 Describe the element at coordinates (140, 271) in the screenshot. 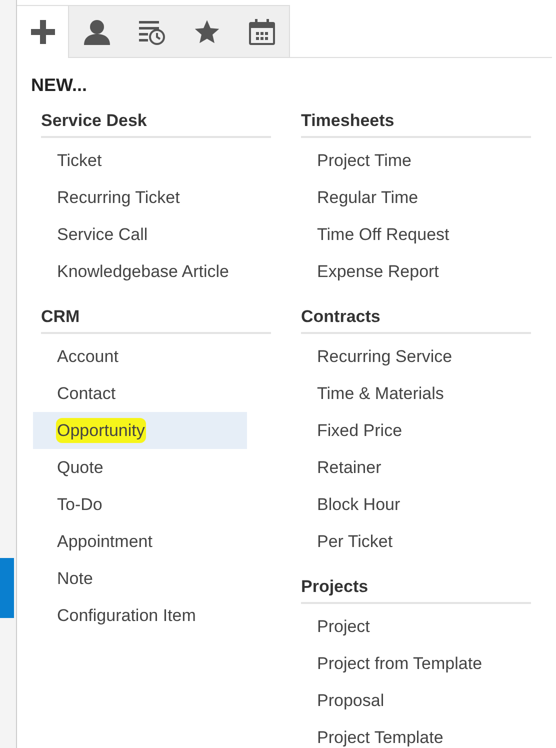

I see `menu-item: Knowledgebase Article` at that location.